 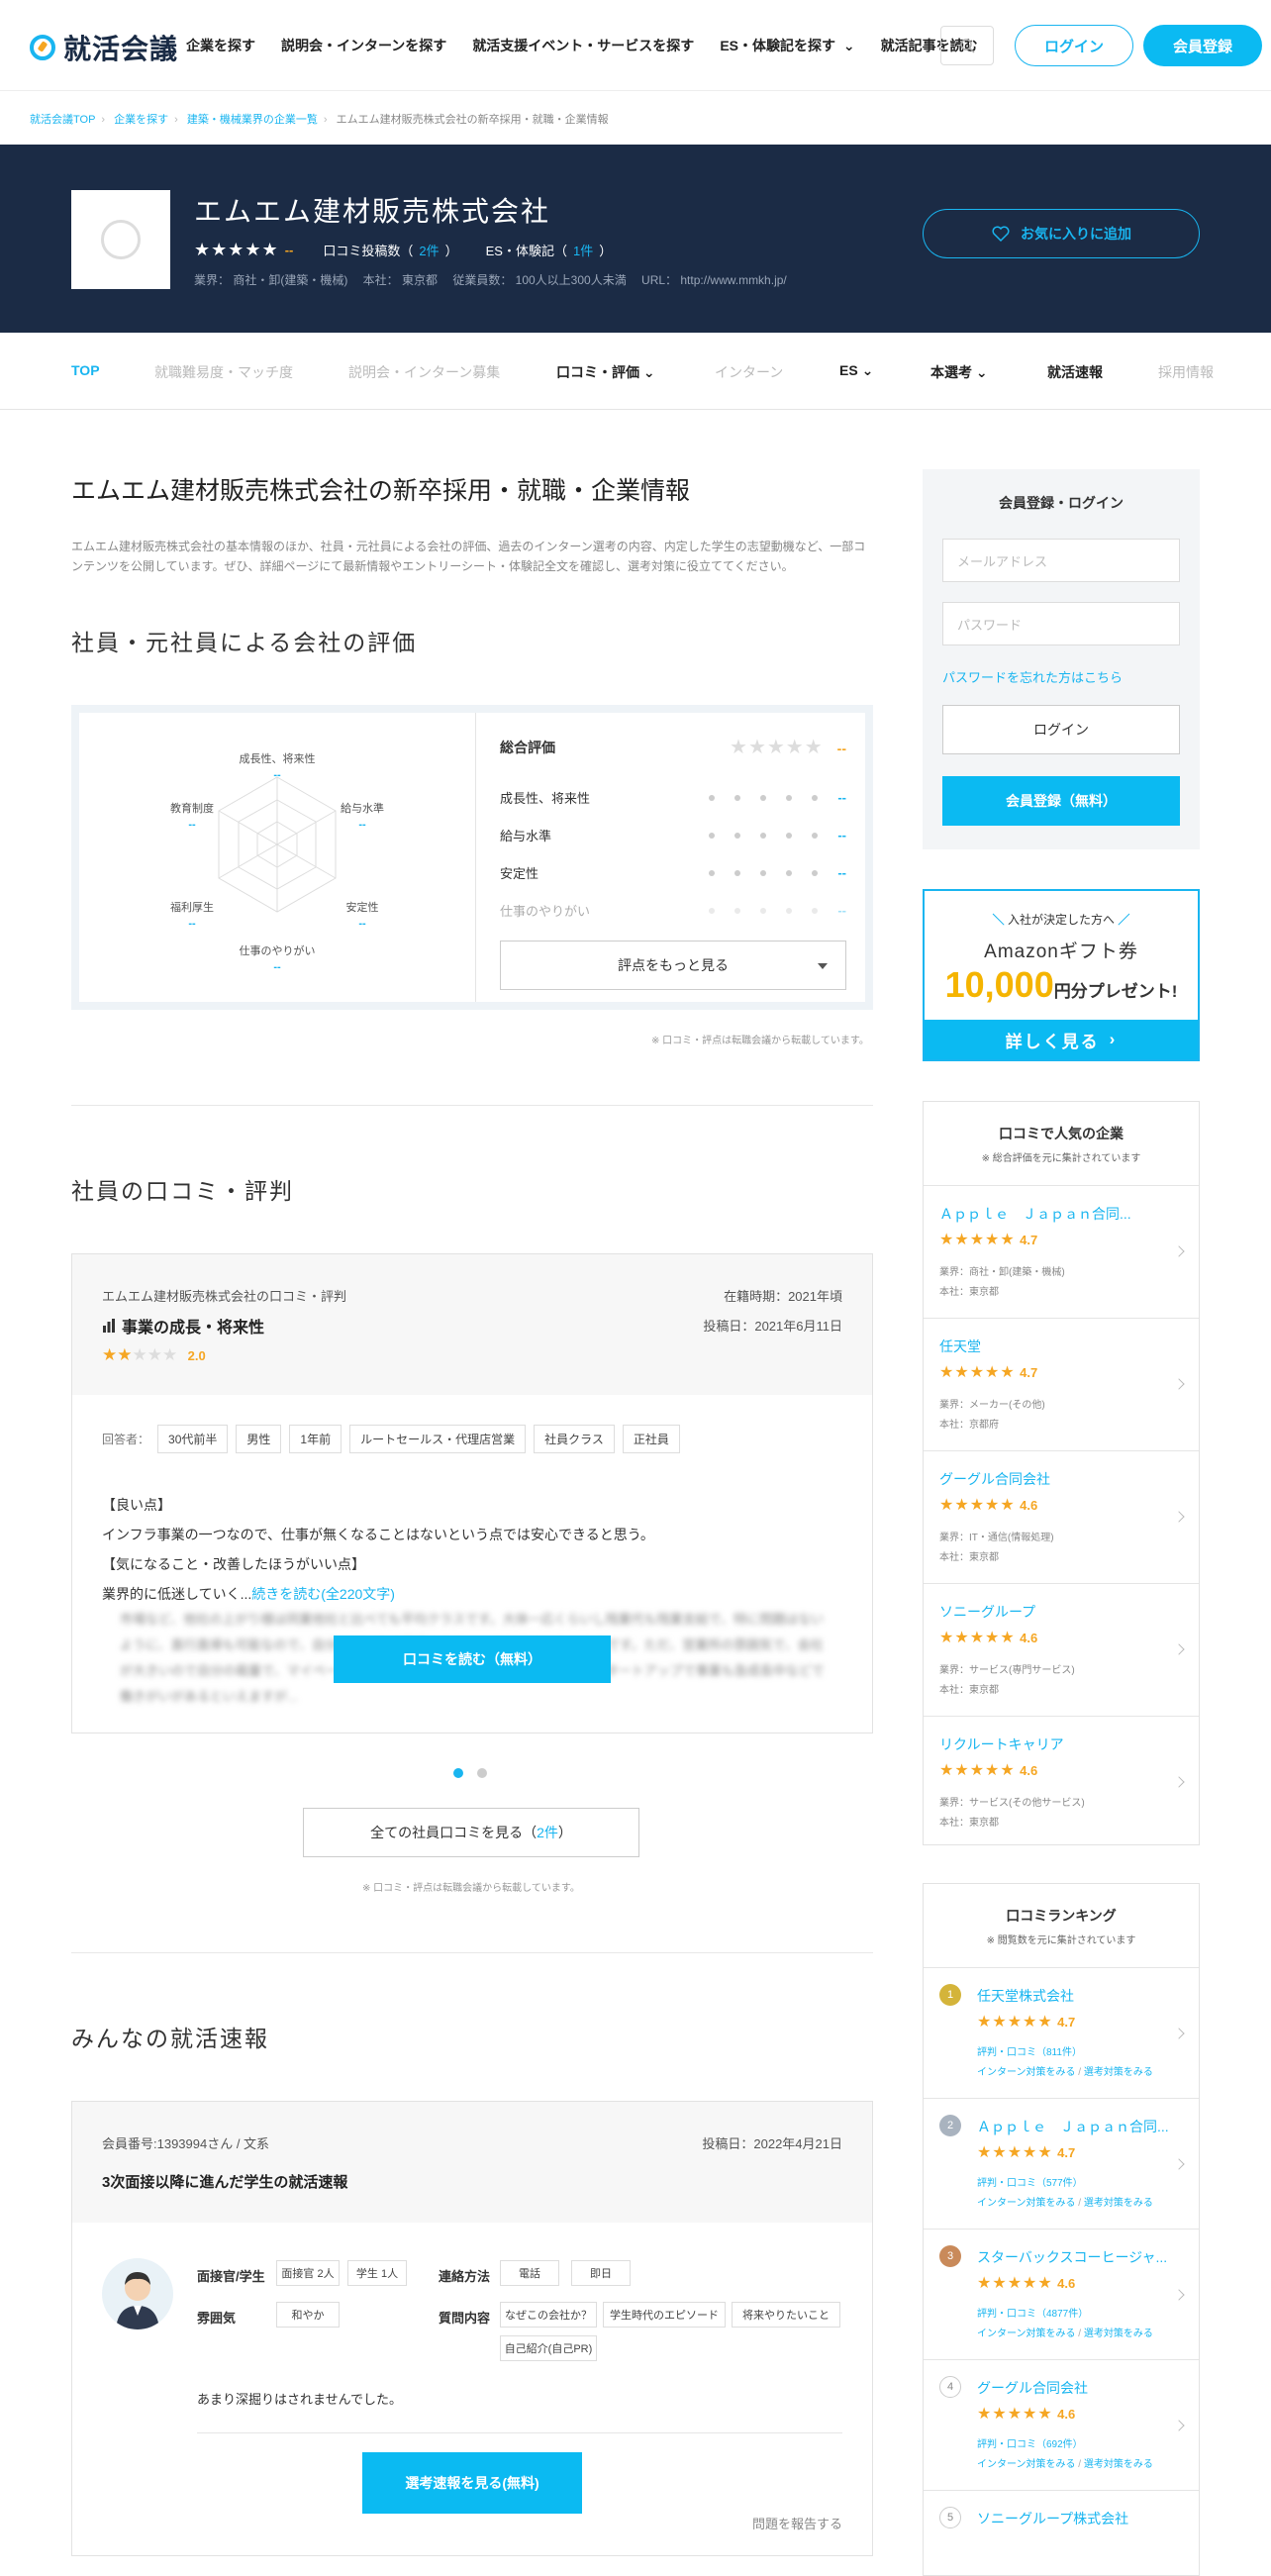 What do you see at coordinates (136, 1505) in the screenshot?
I see `good-point-heading: 【良い点】` at bounding box center [136, 1505].